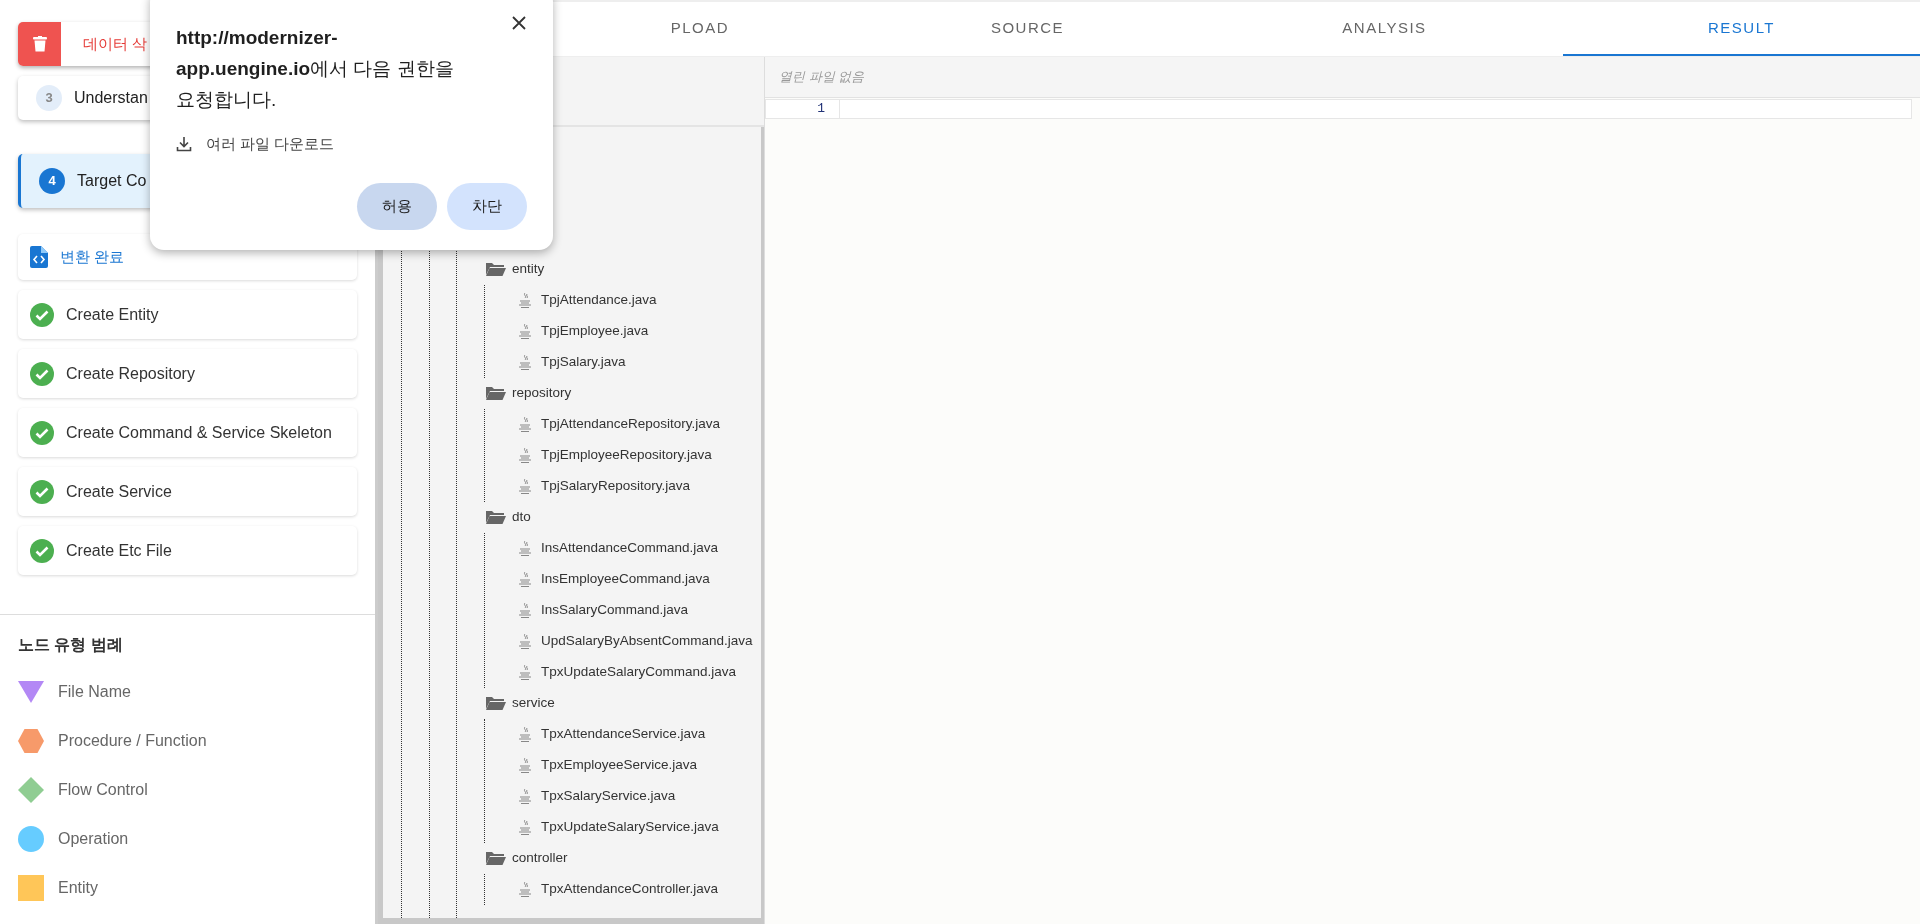 Image resolution: width=1920 pixels, height=924 pixels. What do you see at coordinates (93, 838) in the screenshot?
I see `legend-label: Operation` at bounding box center [93, 838].